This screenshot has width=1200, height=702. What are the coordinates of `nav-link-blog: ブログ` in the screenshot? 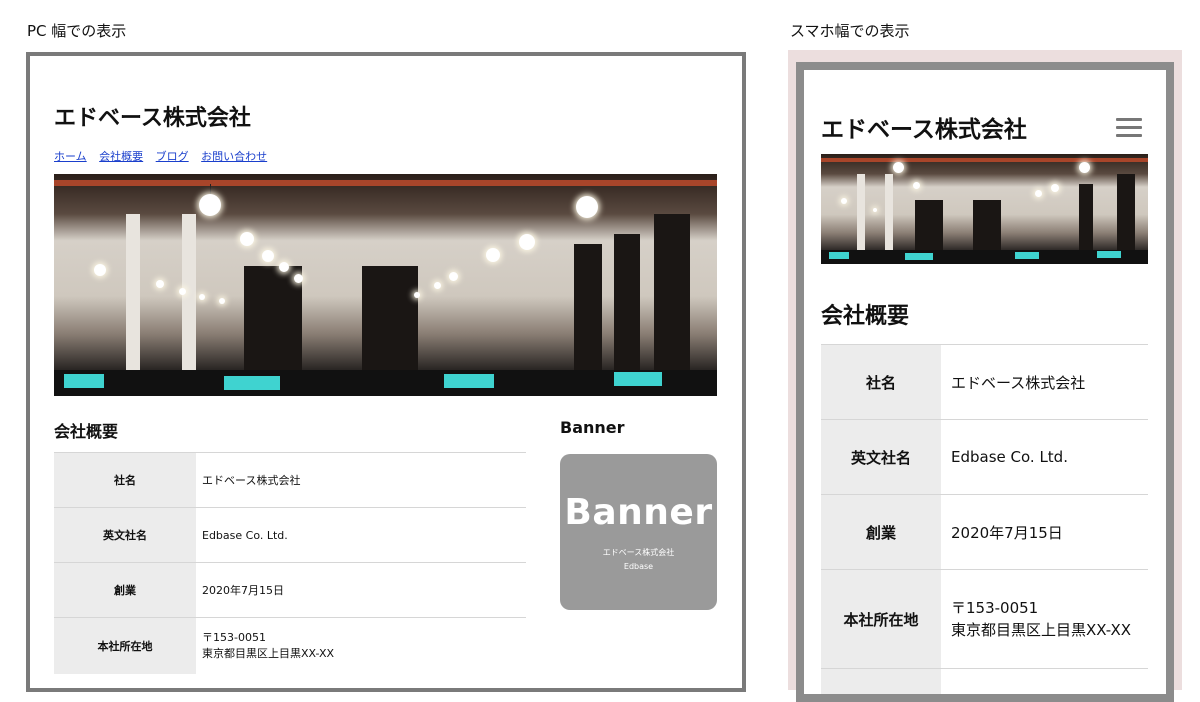 It's located at (172, 156).